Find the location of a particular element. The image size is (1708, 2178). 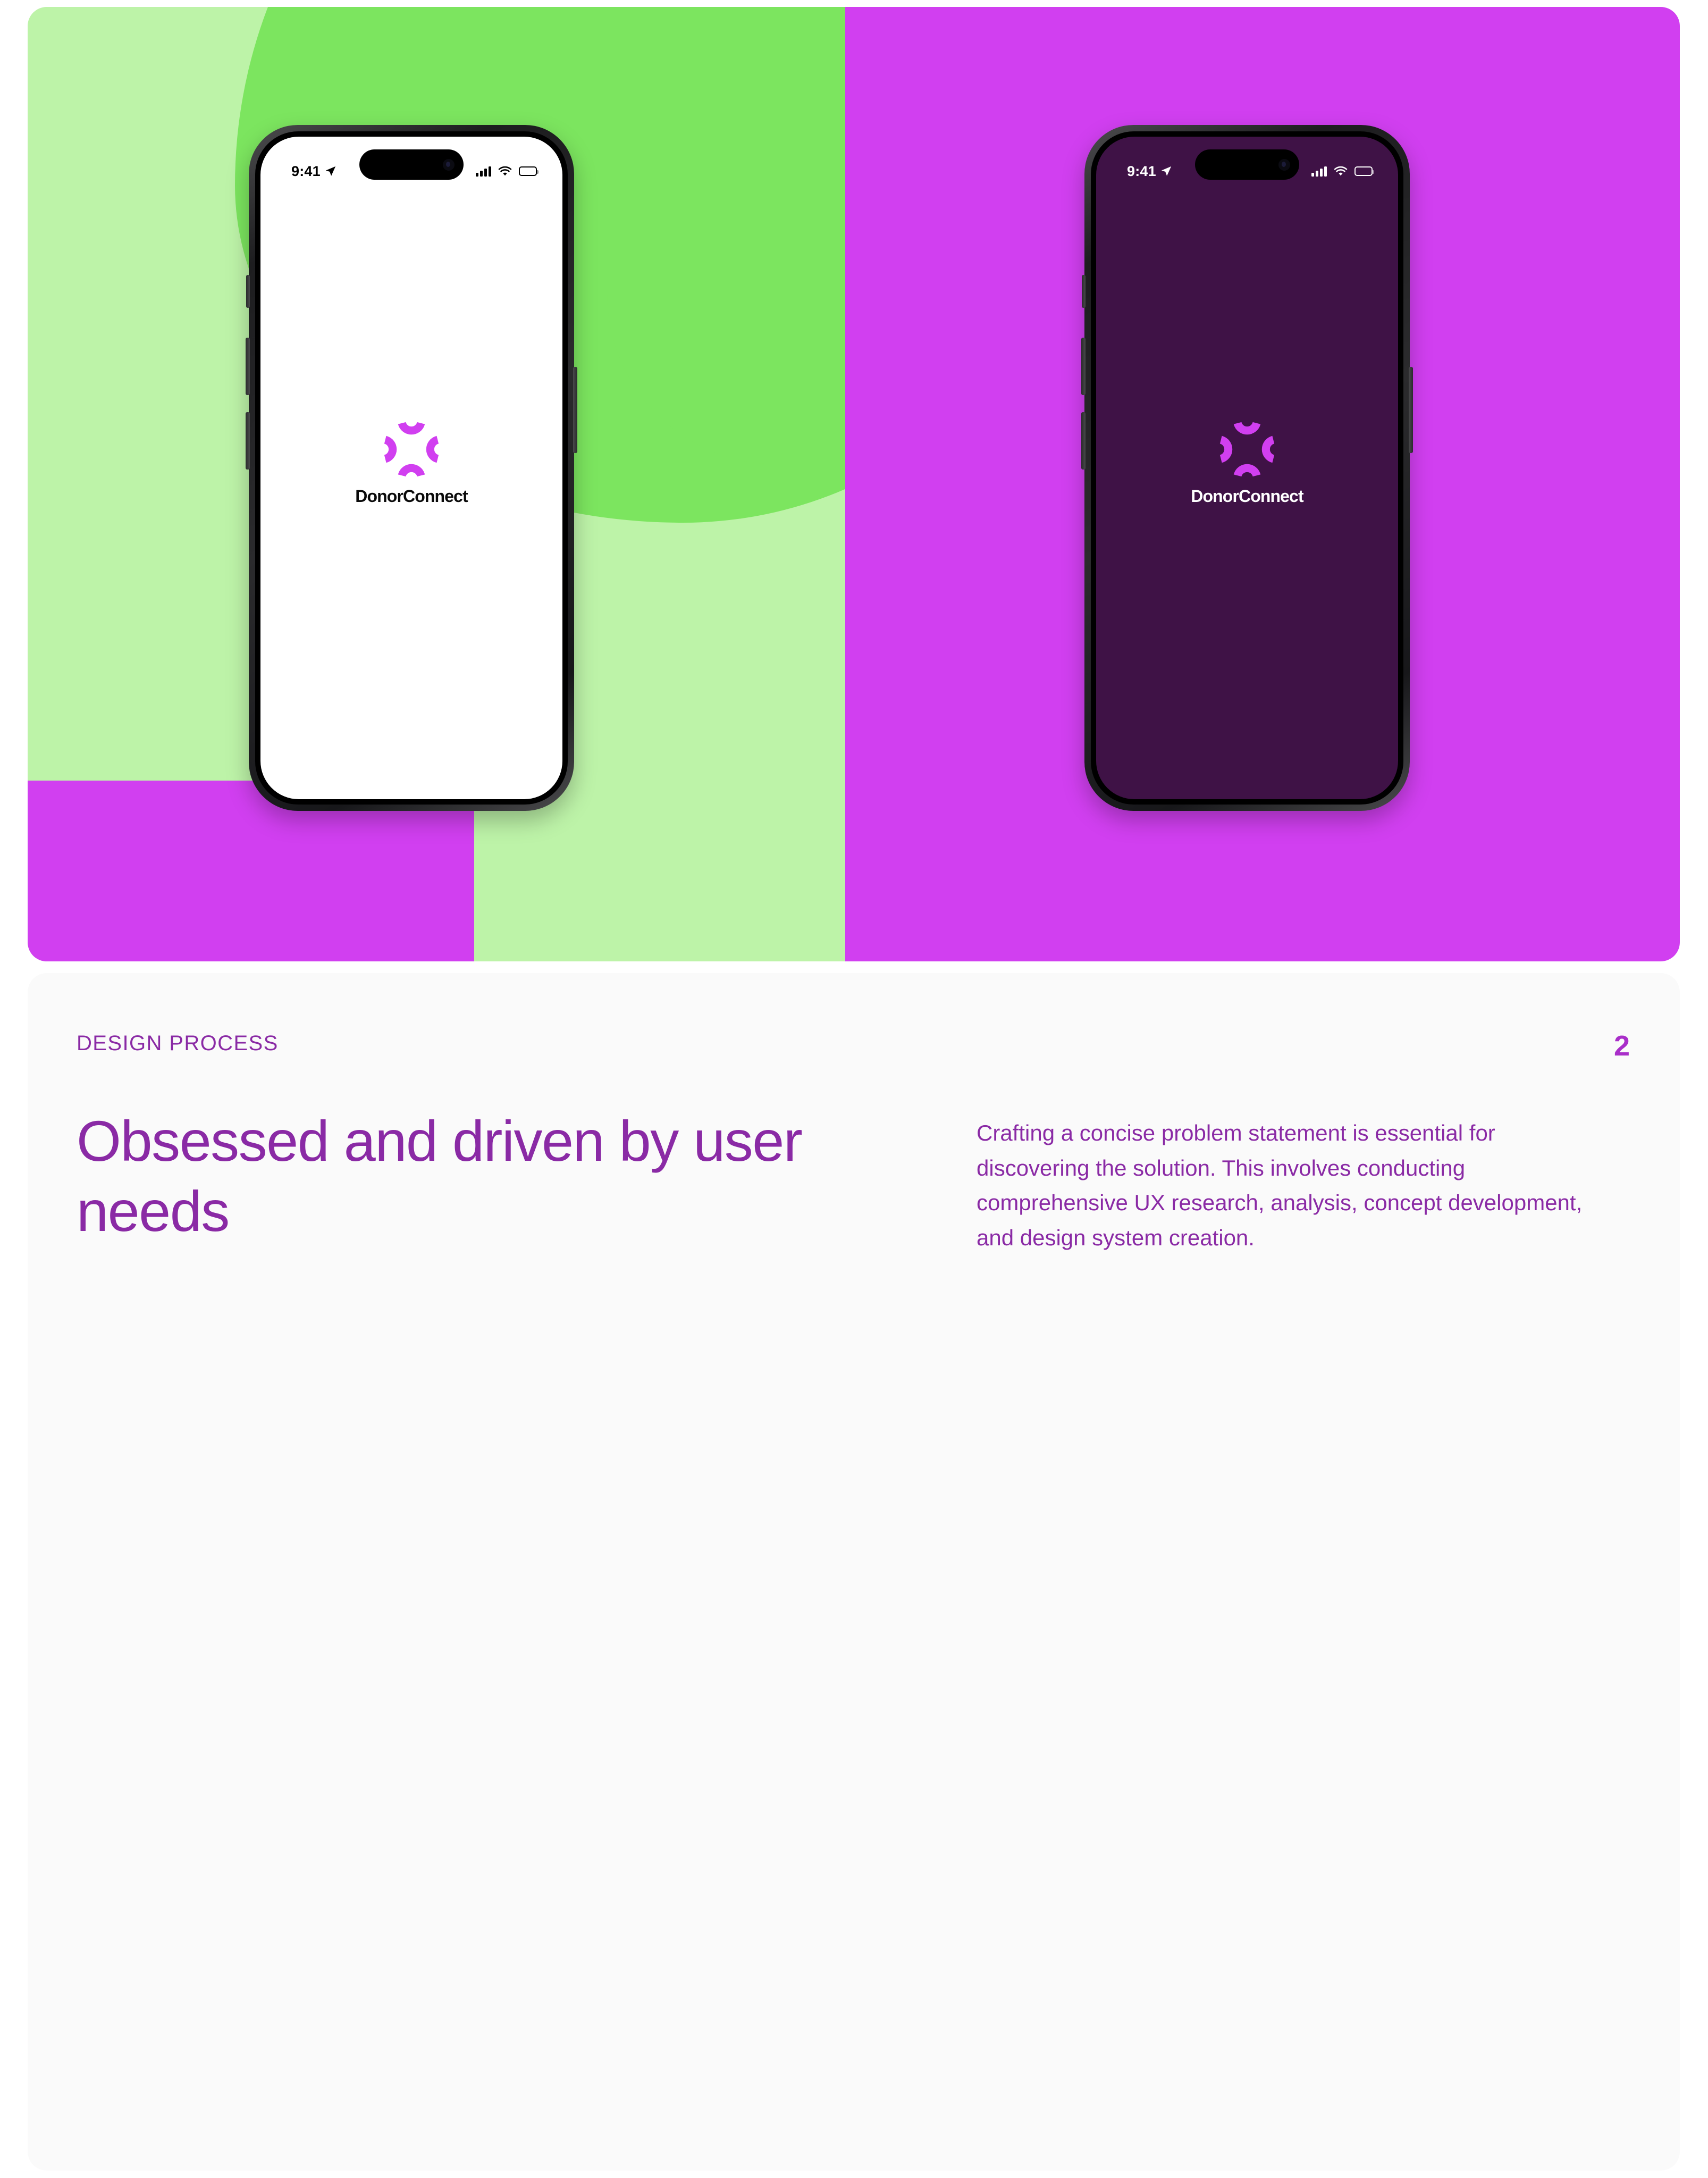

phone-screen-light: 9:41 DonorConnect is located at coordinates (411, 468).